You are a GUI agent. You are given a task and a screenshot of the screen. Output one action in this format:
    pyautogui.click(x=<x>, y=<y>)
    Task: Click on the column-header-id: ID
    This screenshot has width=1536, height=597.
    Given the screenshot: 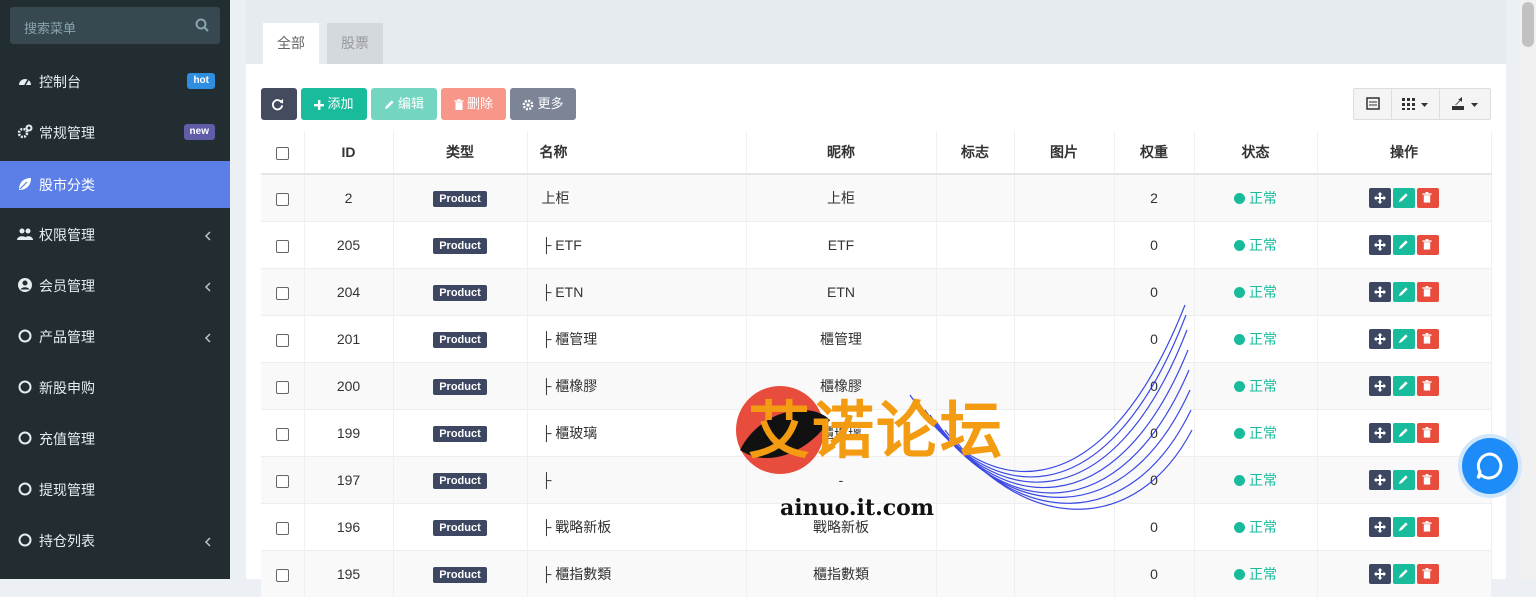 What is the action you would take?
    pyautogui.click(x=348, y=152)
    